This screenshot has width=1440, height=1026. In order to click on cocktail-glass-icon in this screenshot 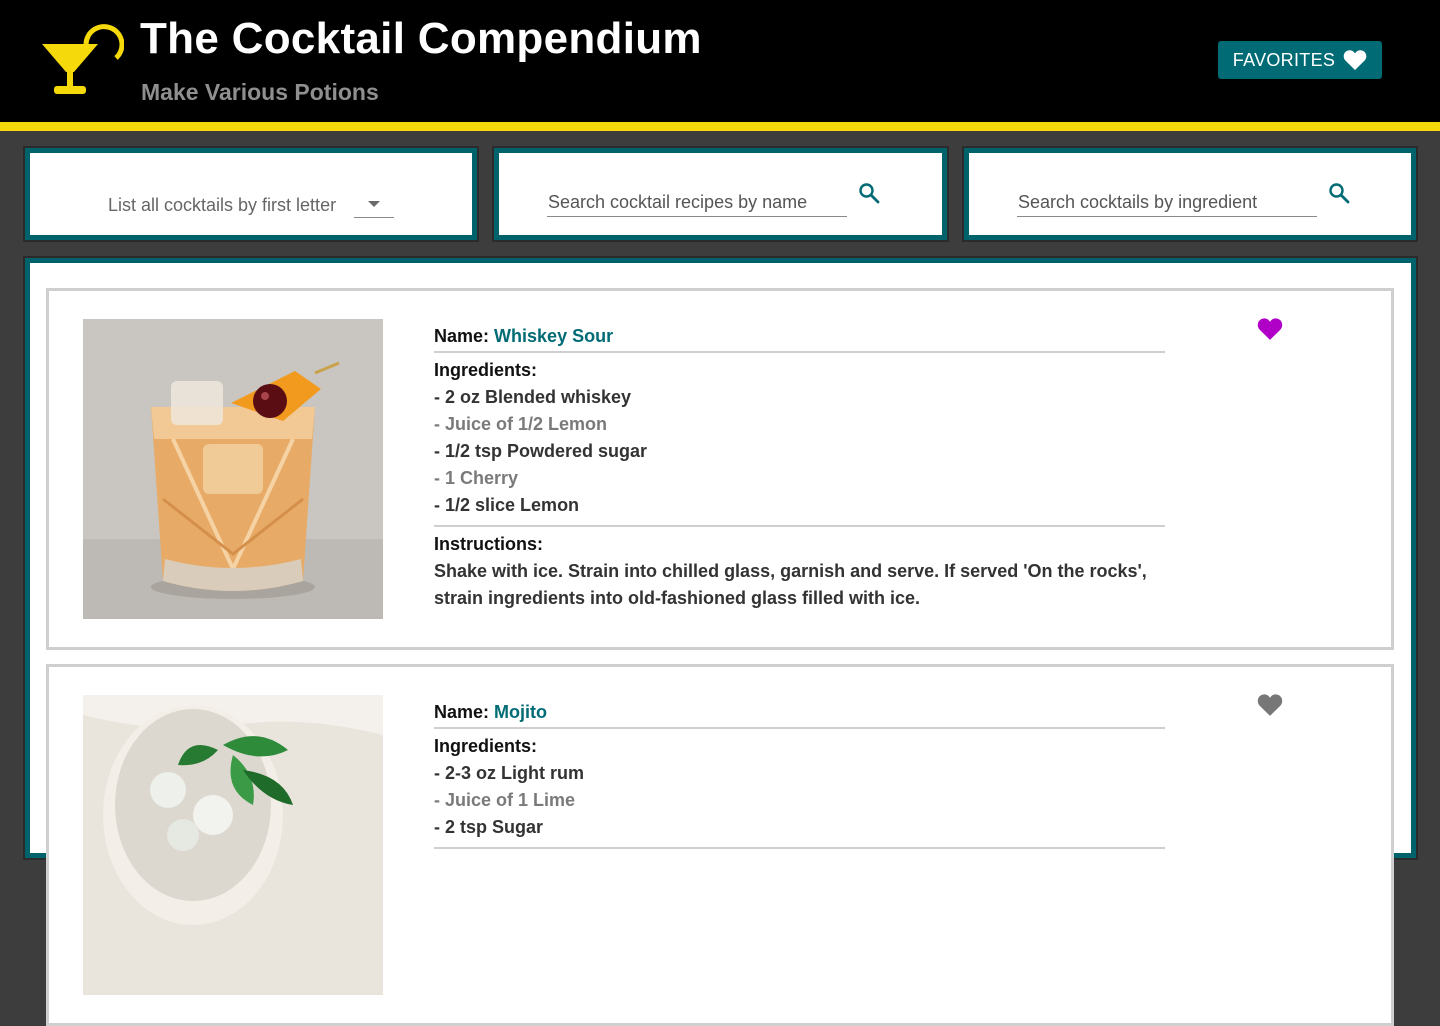, I will do `click(83, 59)`.